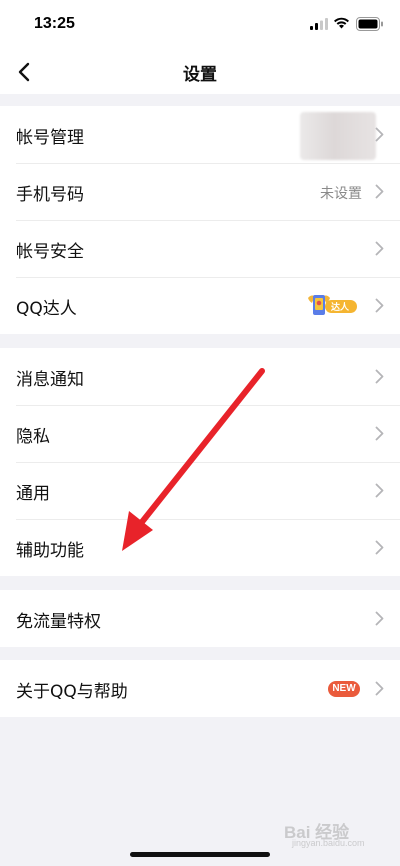 This screenshot has width=400, height=866. I want to click on cellular-signal-icon, so click(319, 24).